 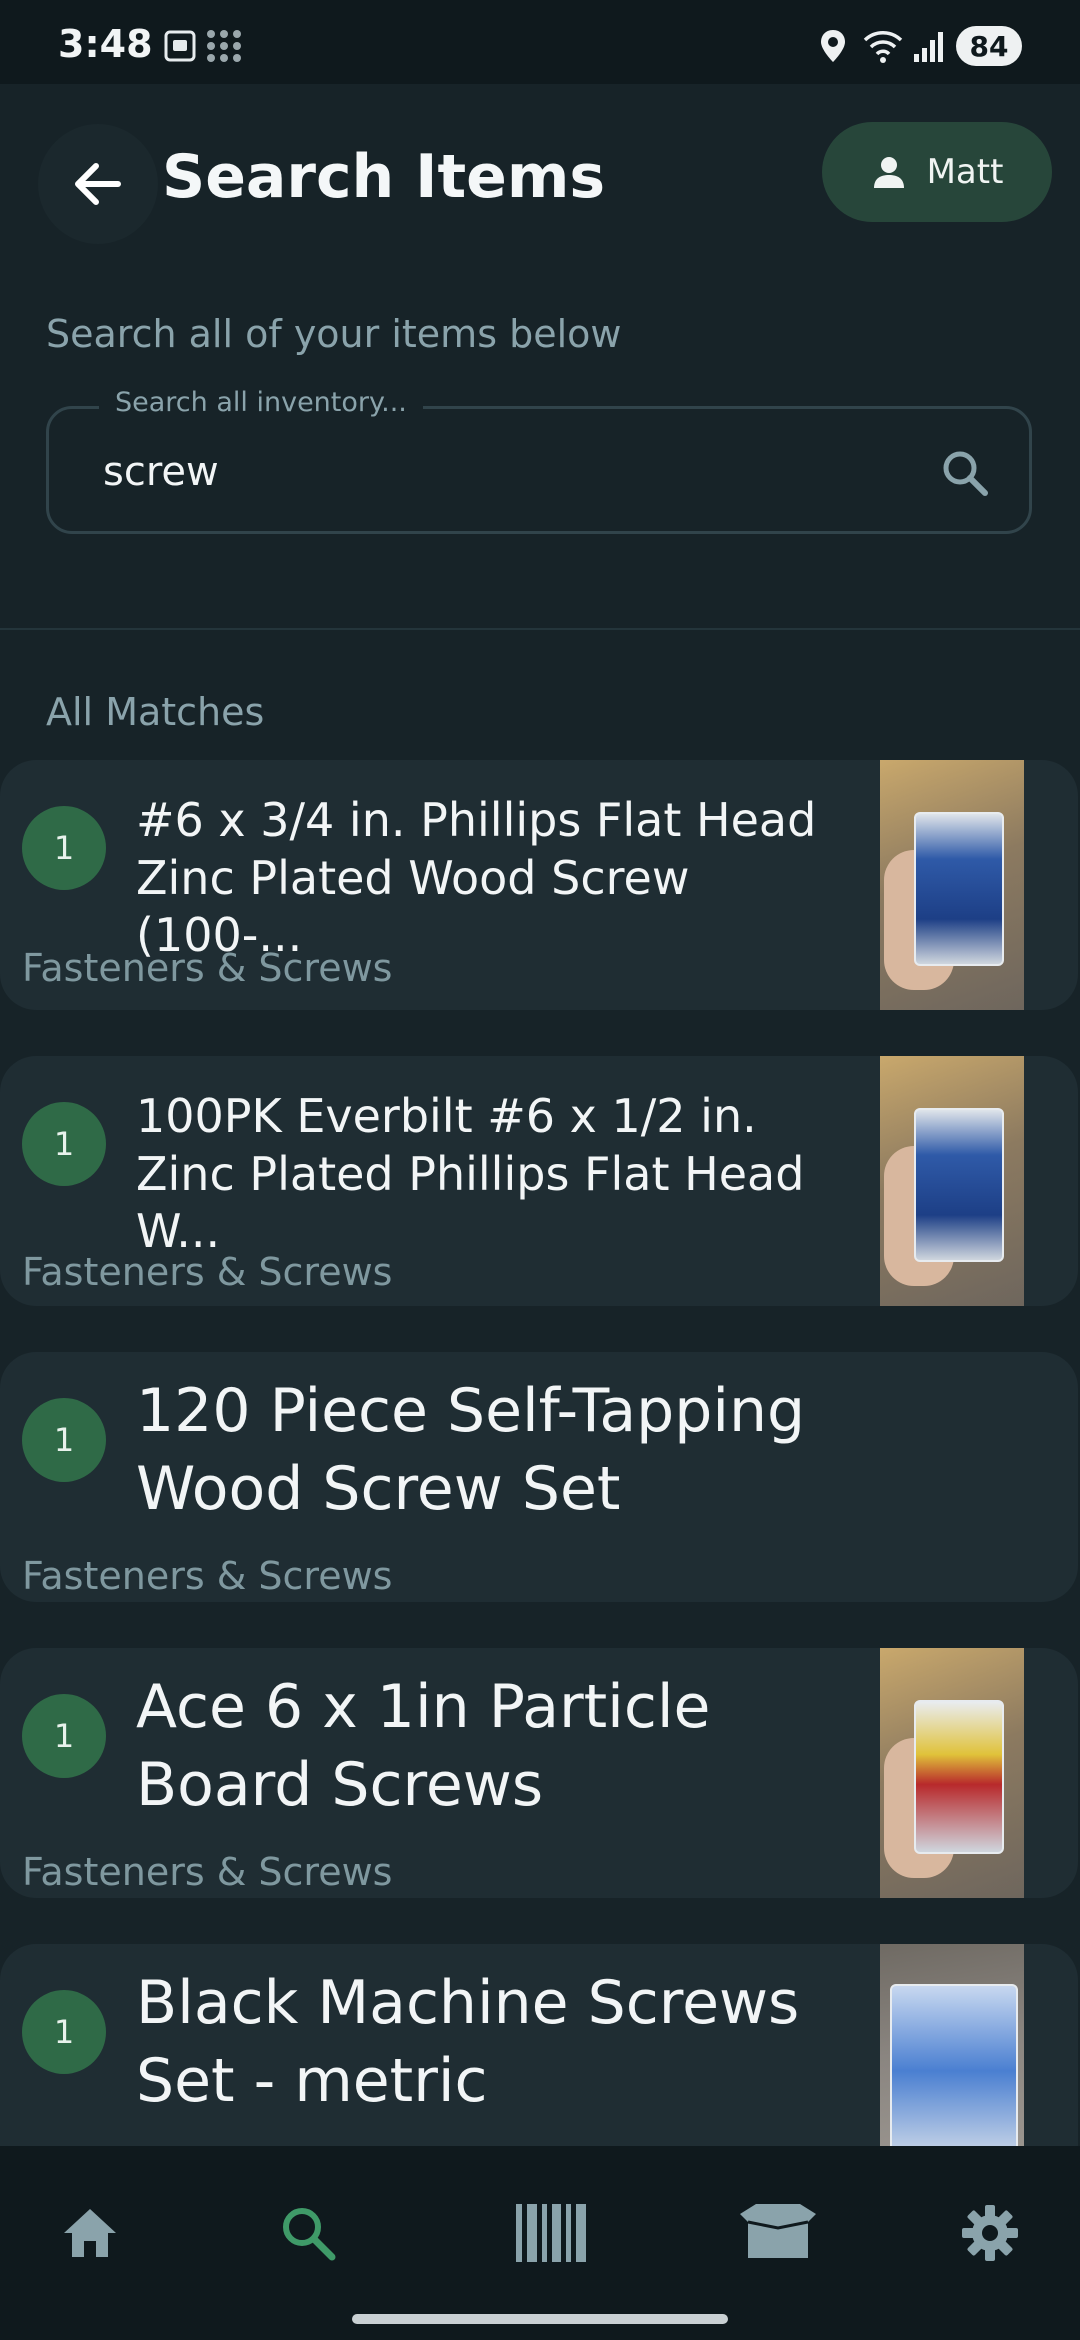 I want to click on home-indicator, so click(x=540, y=2319).